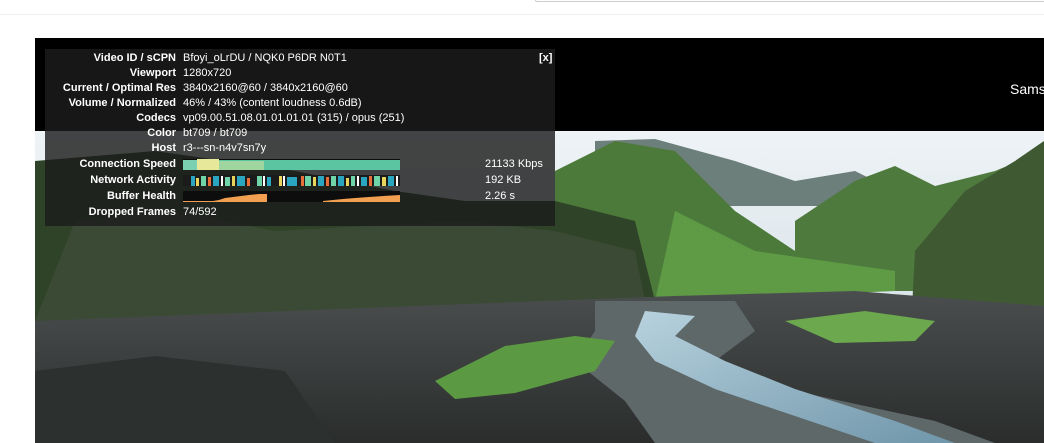 This screenshot has width=1044, height=443. I want to click on stat-label: Connection Speed, so click(127, 164).